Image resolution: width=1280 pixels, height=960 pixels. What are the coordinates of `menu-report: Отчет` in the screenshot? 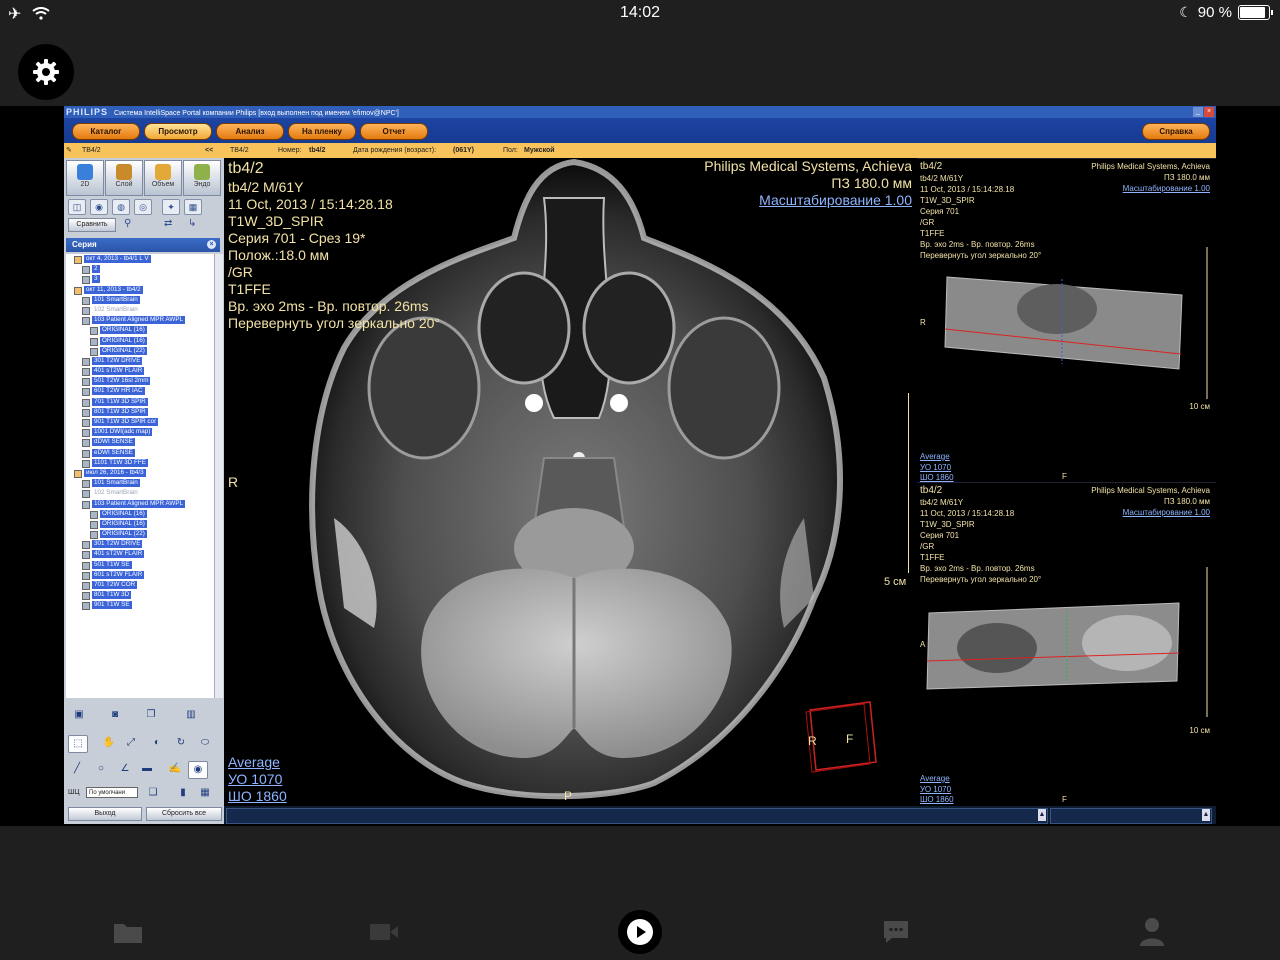 It's located at (394, 131).